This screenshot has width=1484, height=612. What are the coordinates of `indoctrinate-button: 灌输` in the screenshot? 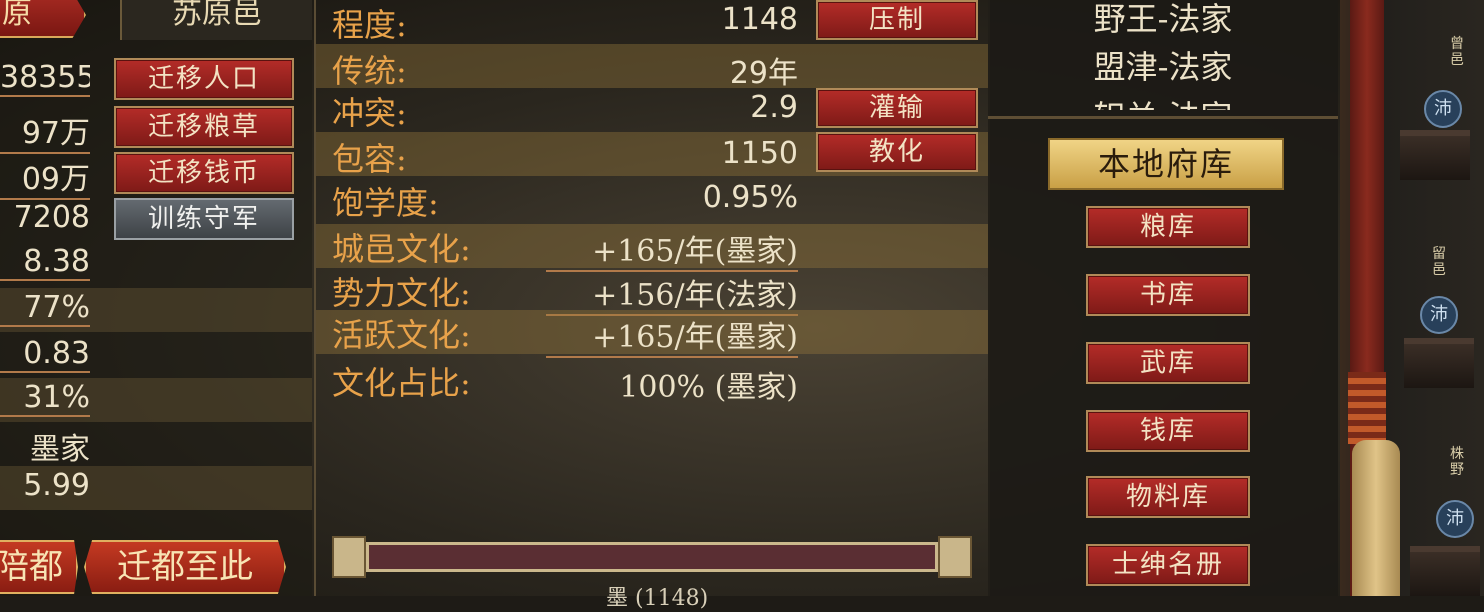 It's located at (897, 108).